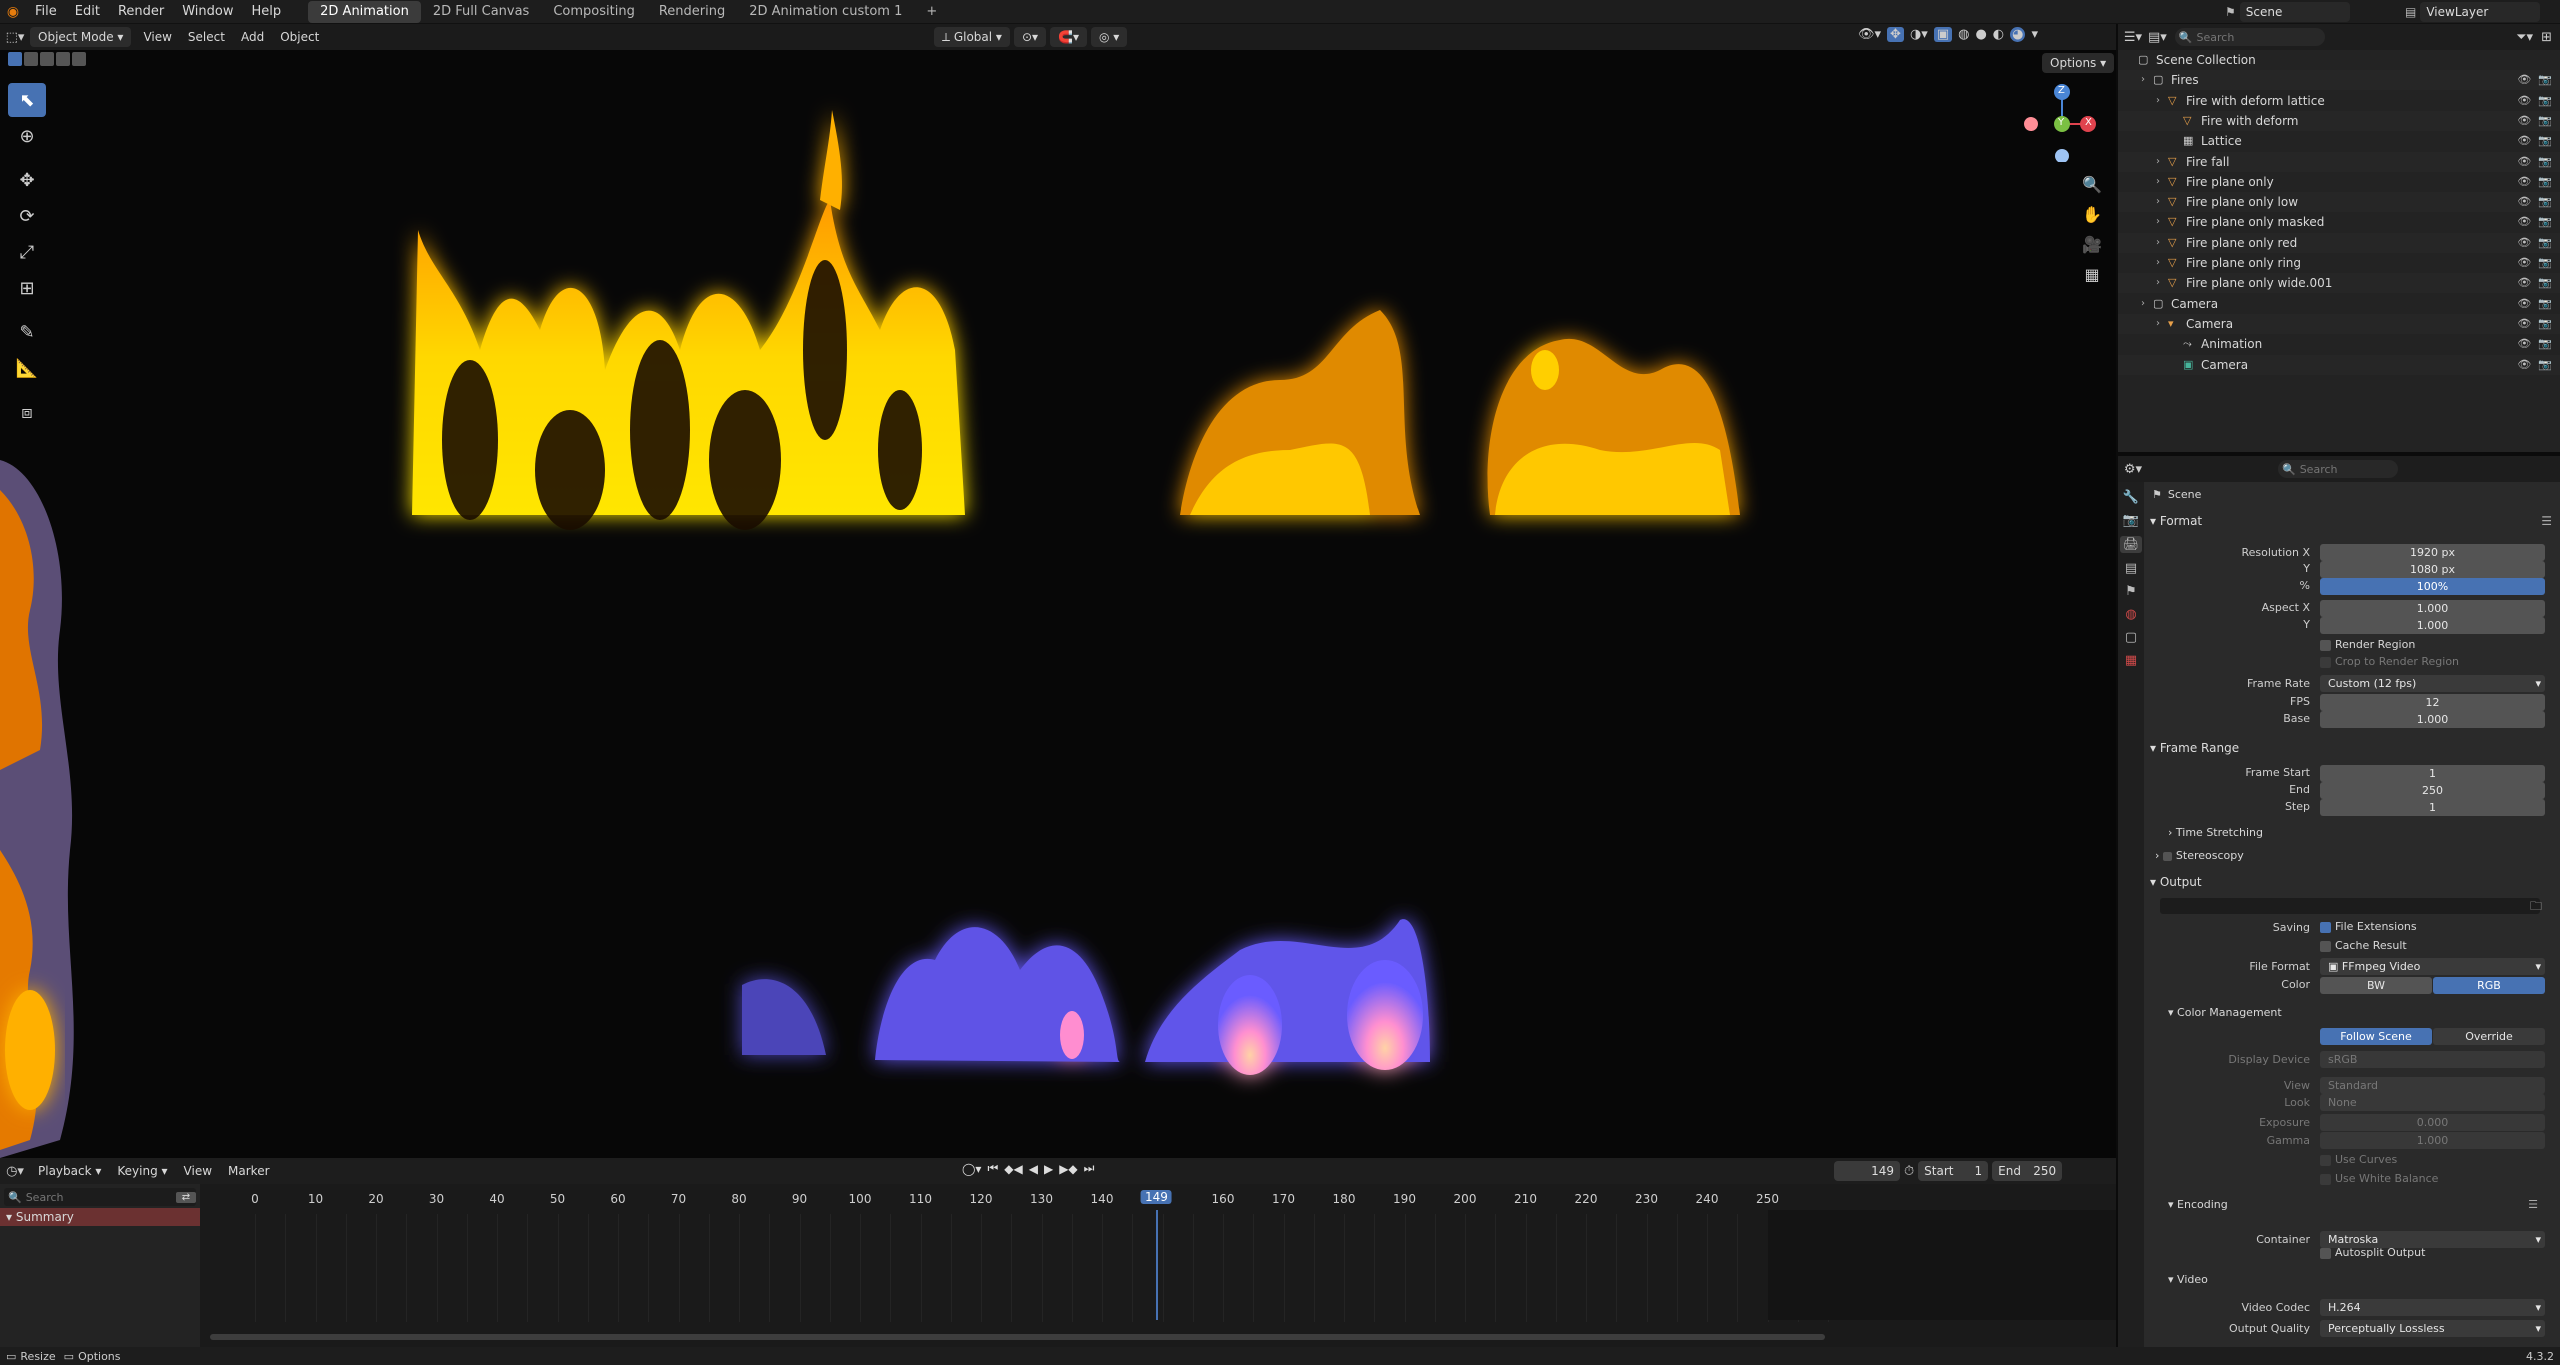 Image resolution: width=2560 pixels, height=1365 pixels. Describe the element at coordinates (931, 12) in the screenshot. I see `add-workspace-button: +` at that location.